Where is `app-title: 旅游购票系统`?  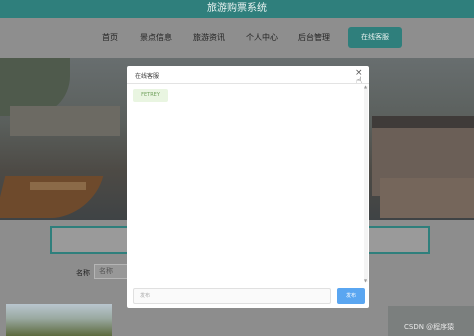
app-title: 旅游购票系统 is located at coordinates (237, 8).